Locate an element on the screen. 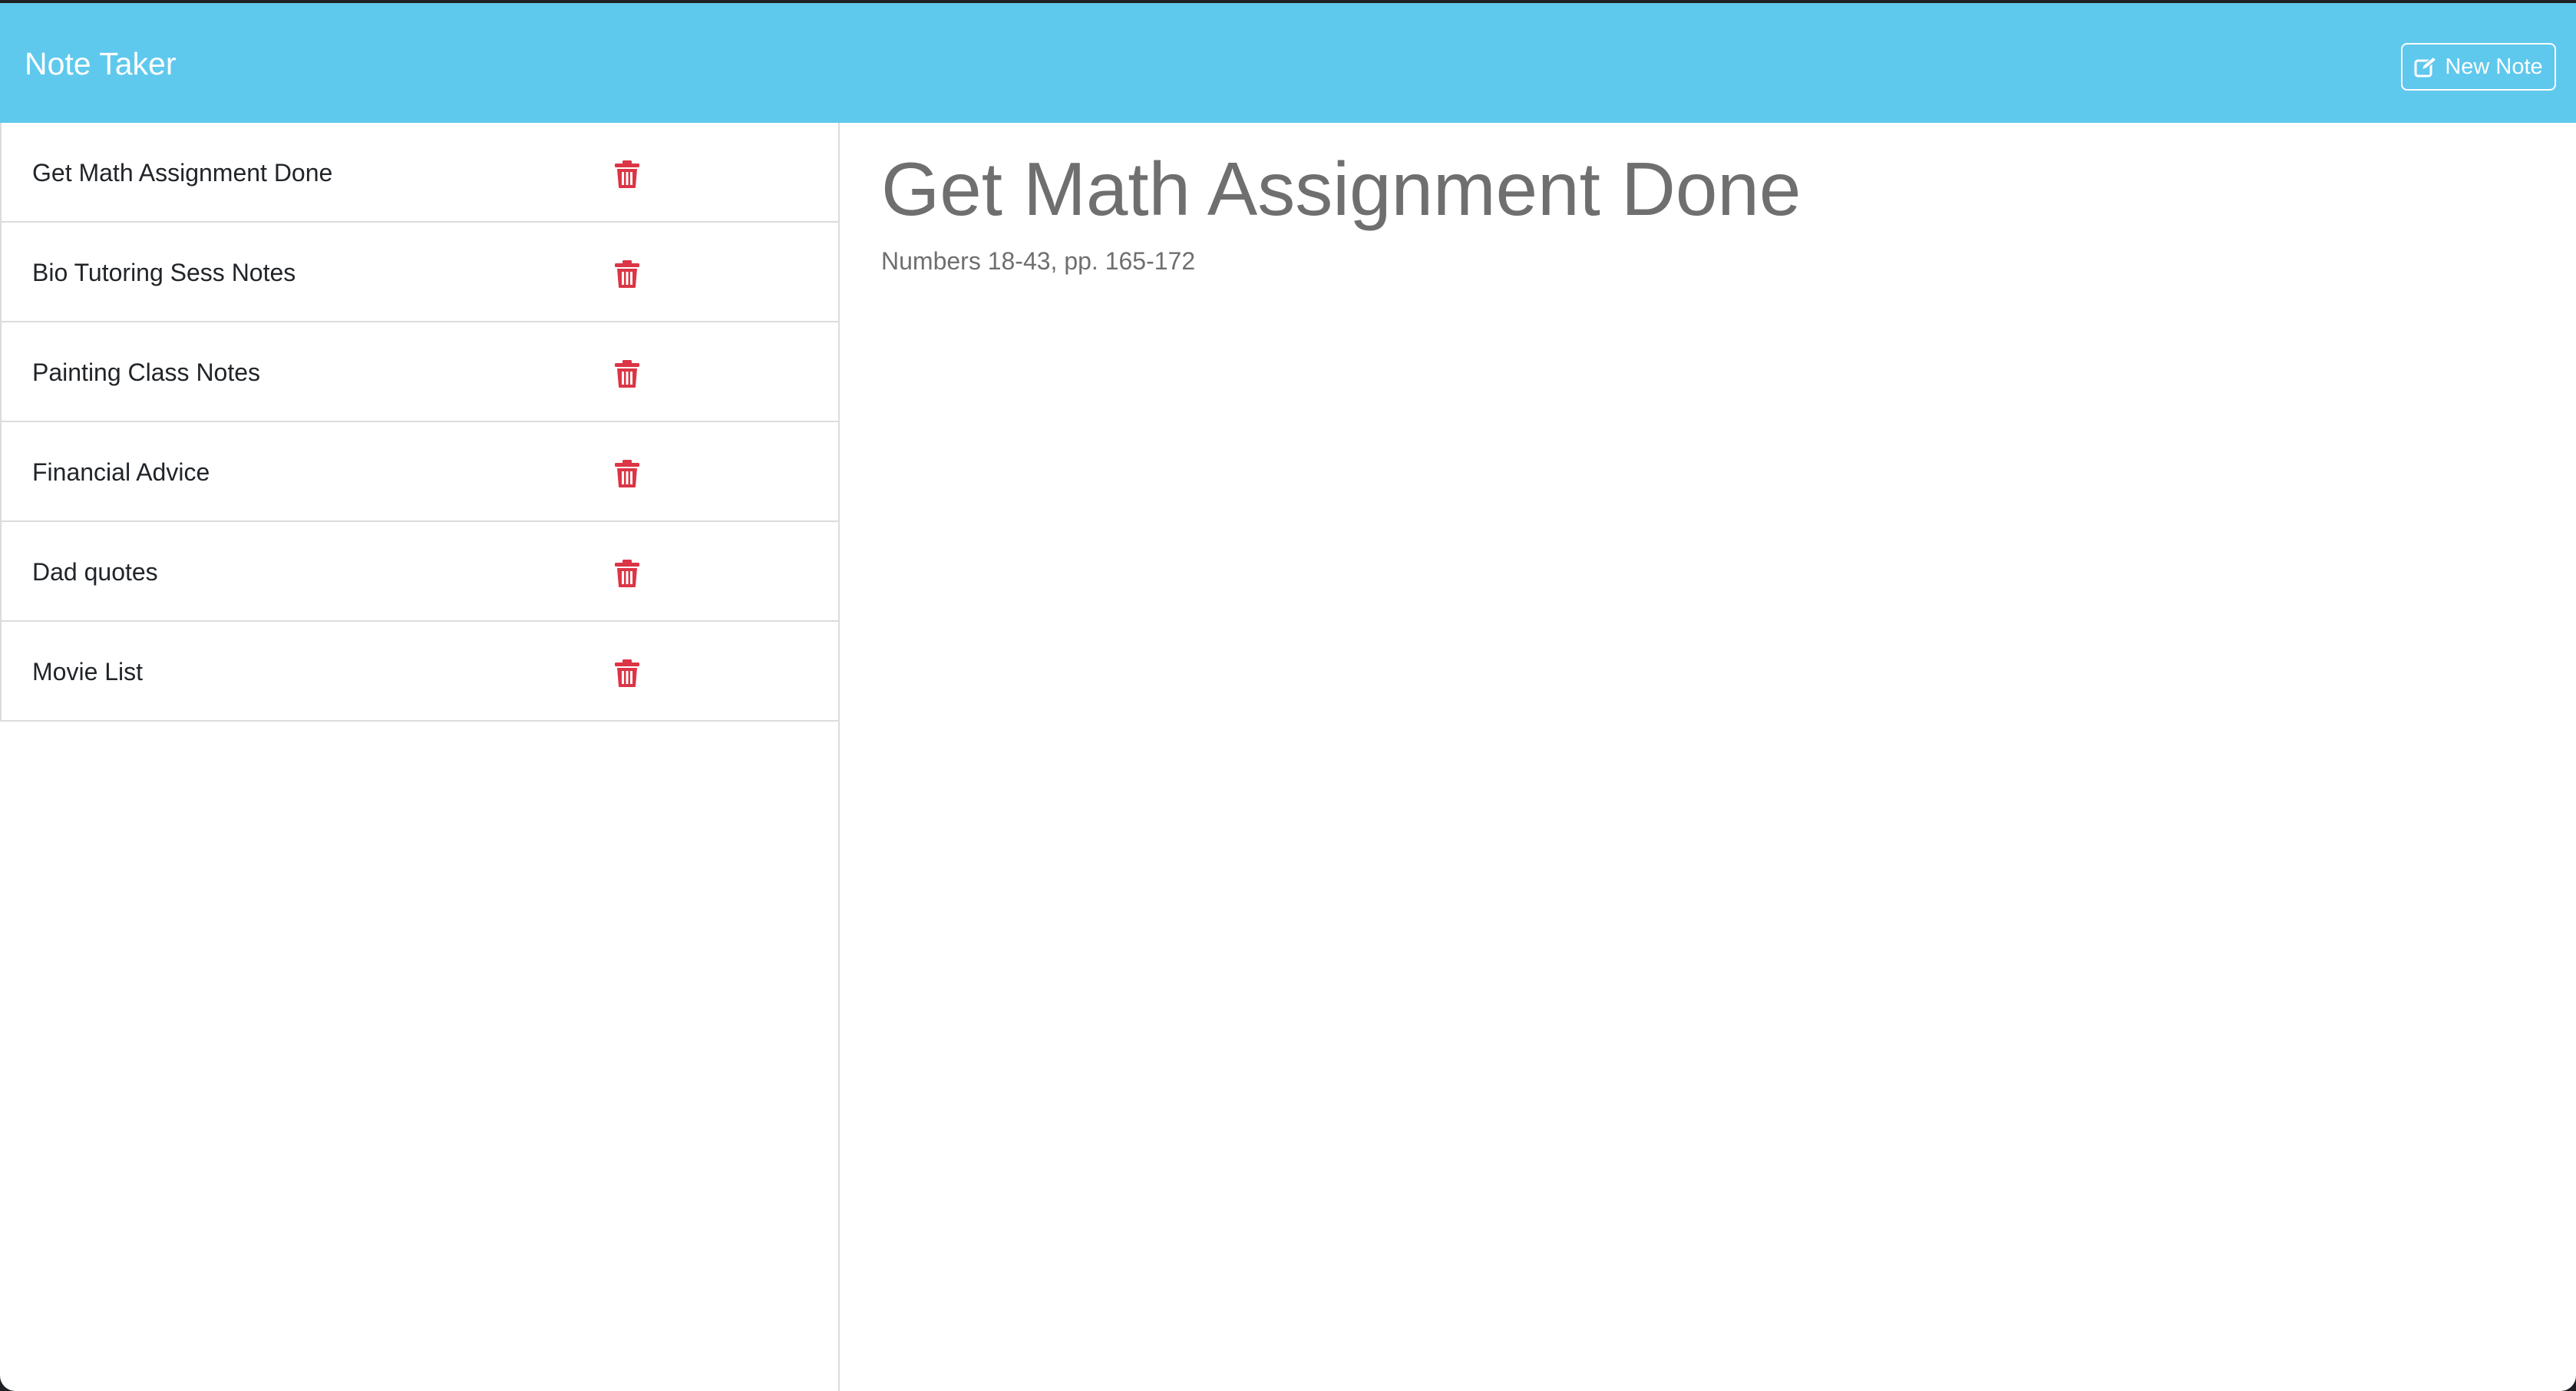 The height and width of the screenshot is (1391, 2576). note-list-title: Get Math Assignment Done is located at coordinates (182, 173).